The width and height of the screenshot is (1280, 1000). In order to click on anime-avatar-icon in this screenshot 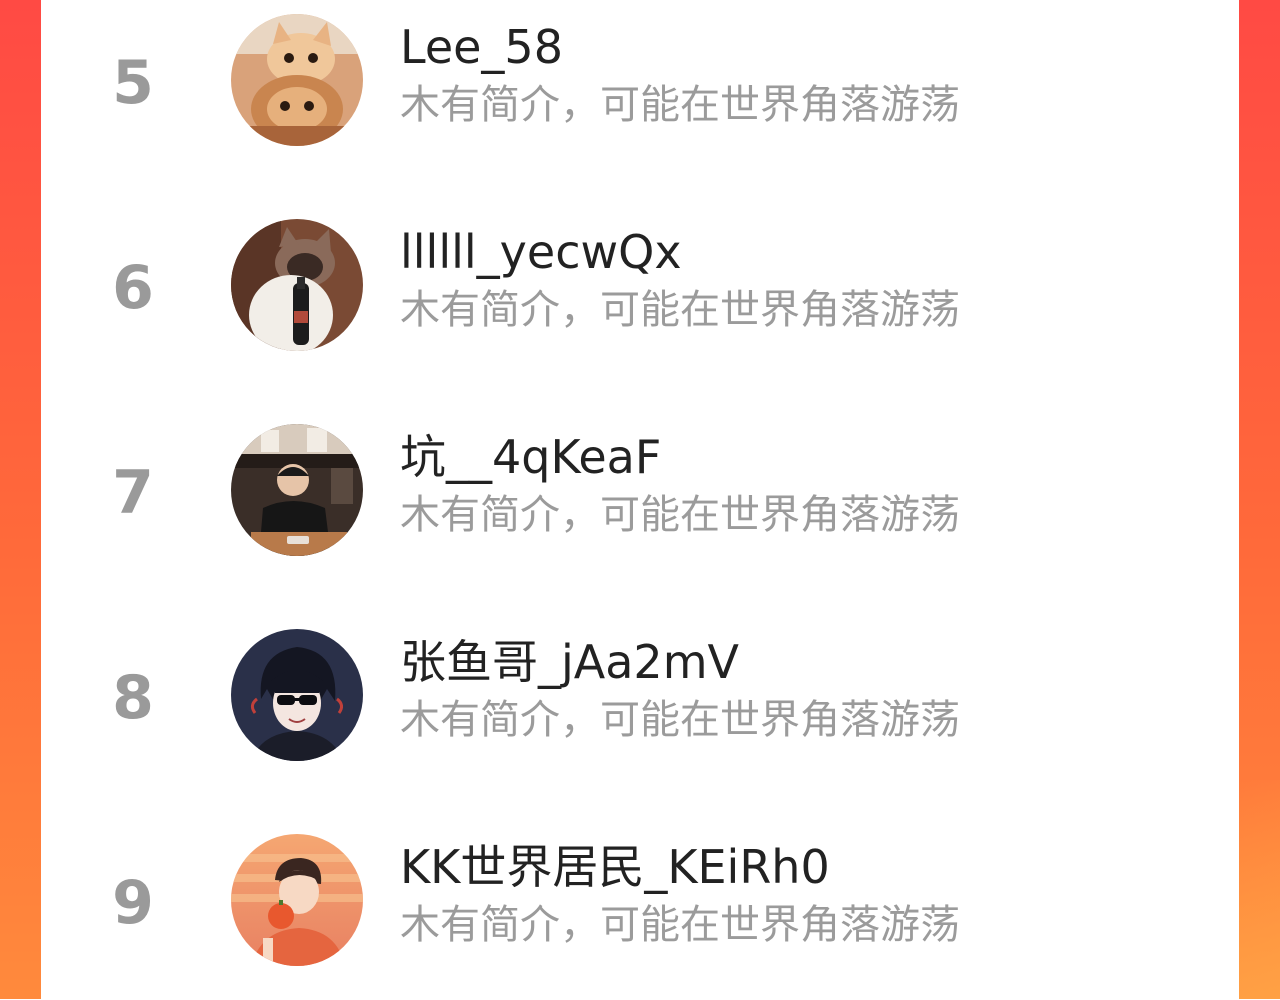, I will do `click(297, 695)`.